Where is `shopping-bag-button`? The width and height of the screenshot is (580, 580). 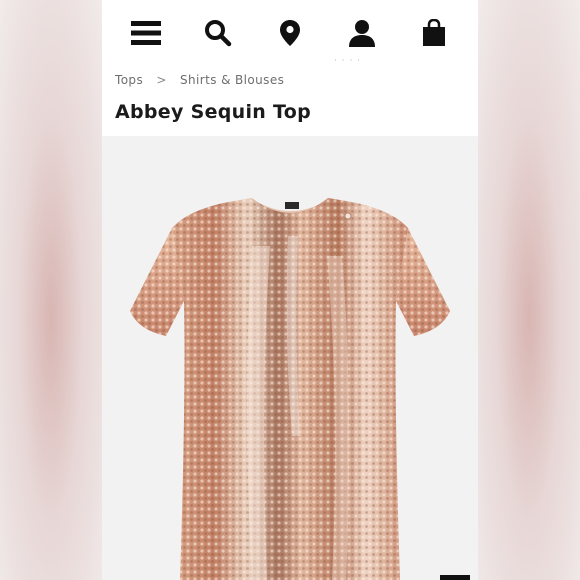 shopping-bag-button is located at coordinates (434, 33).